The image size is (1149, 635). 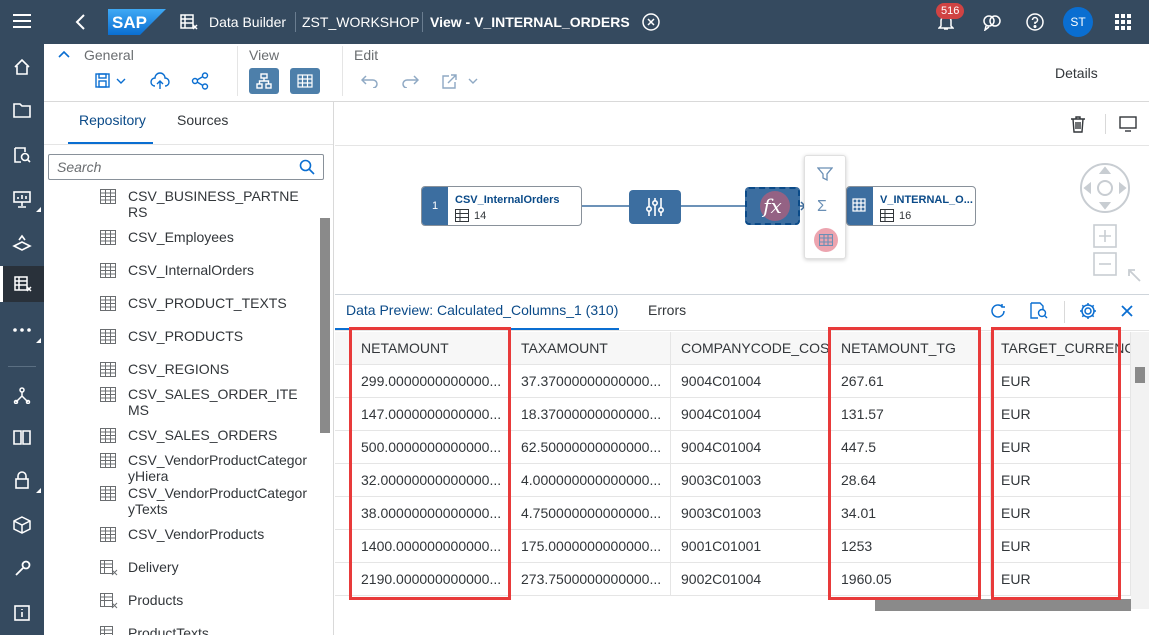 I want to click on space-name: ZST_WORKSHOP, so click(x=360, y=22).